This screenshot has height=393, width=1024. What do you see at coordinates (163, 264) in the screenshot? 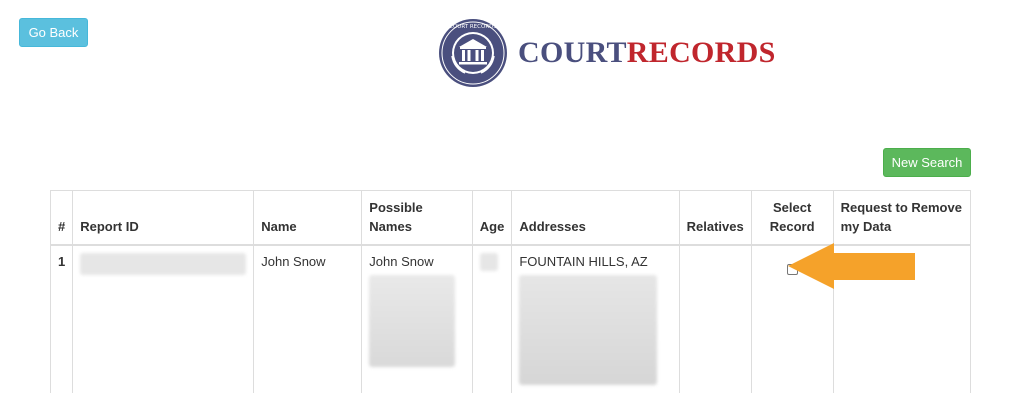
I see `redacted-report-id` at bounding box center [163, 264].